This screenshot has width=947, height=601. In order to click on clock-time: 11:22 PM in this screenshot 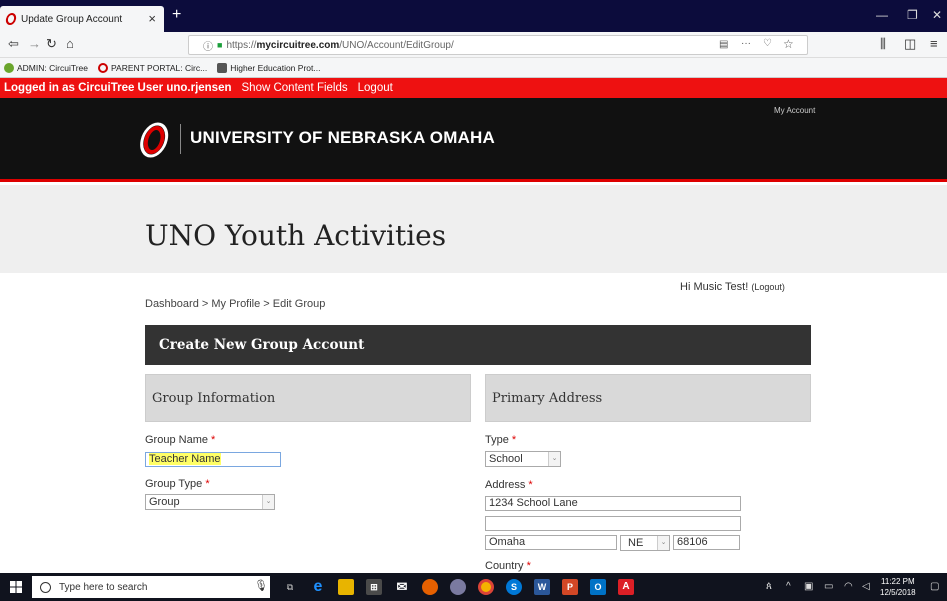, I will do `click(897, 581)`.